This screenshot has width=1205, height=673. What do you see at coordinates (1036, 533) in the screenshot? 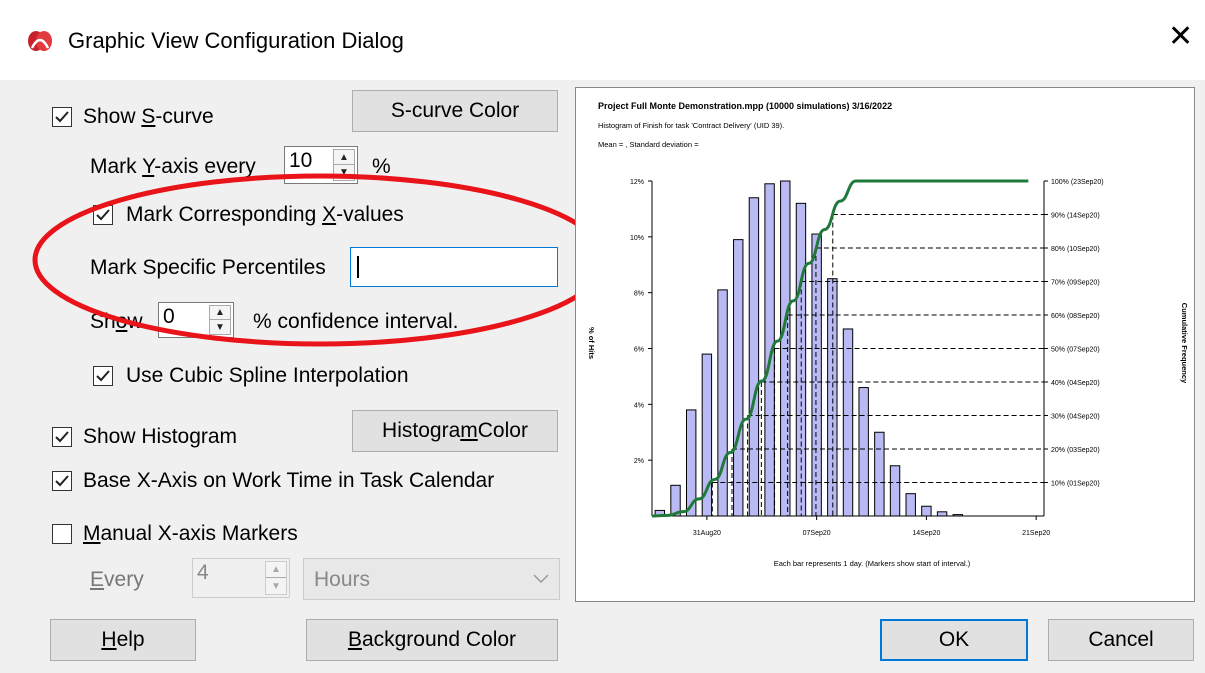
I see `x-tick-label: 21Sep20` at bounding box center [1036, 533].